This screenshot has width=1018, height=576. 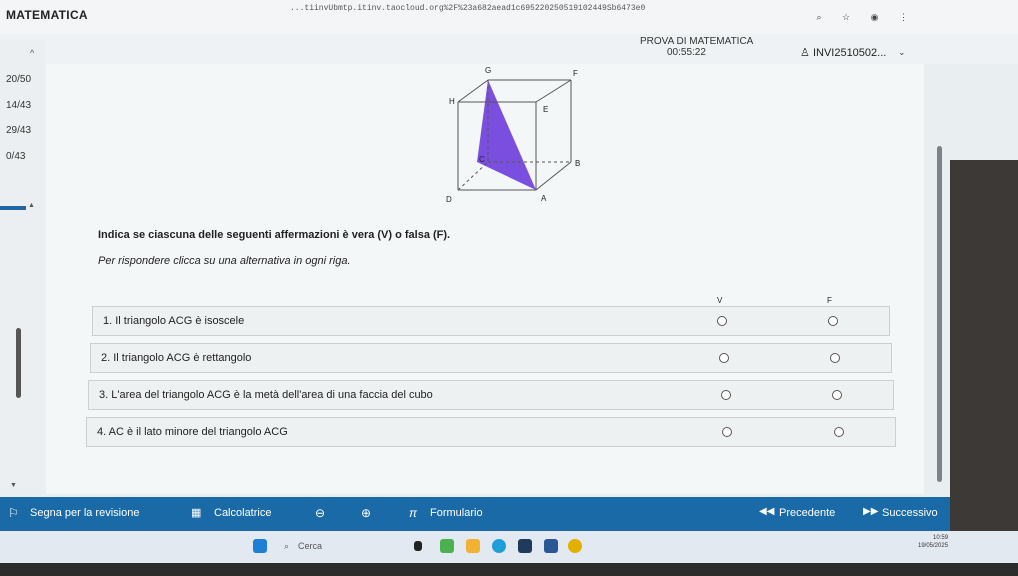 What do you see at coordinates (18, 130) in the screenshot?
I see `sidebar-item-3: 29/43` at bounding box center [18, 130].